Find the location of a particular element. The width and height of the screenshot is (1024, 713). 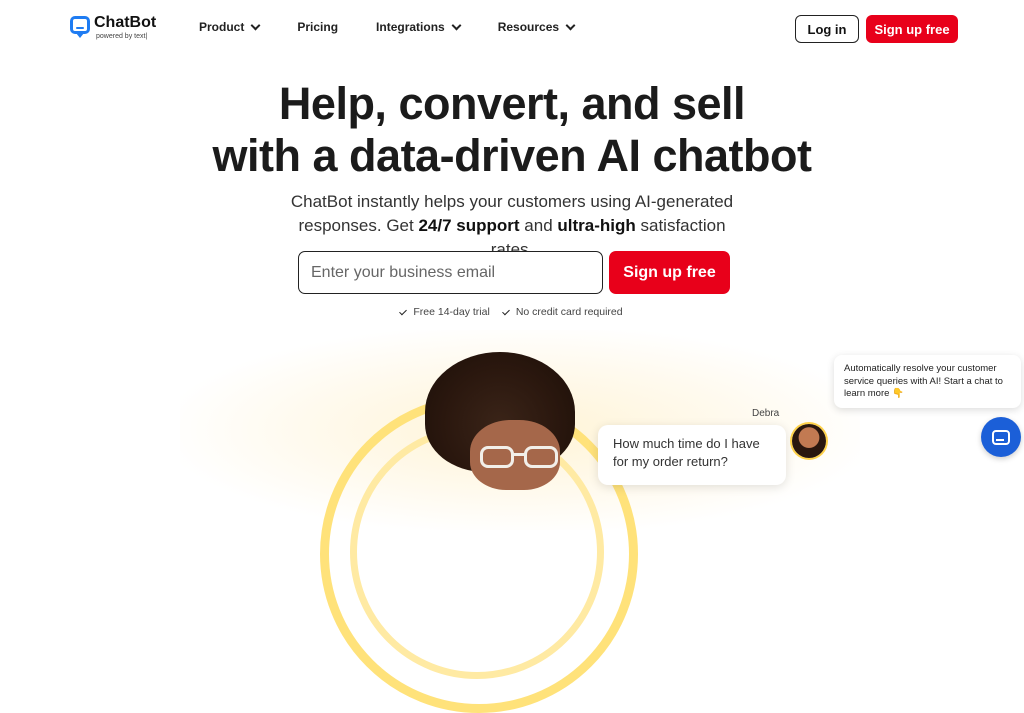

email-input is located at coordinates (450, 272).